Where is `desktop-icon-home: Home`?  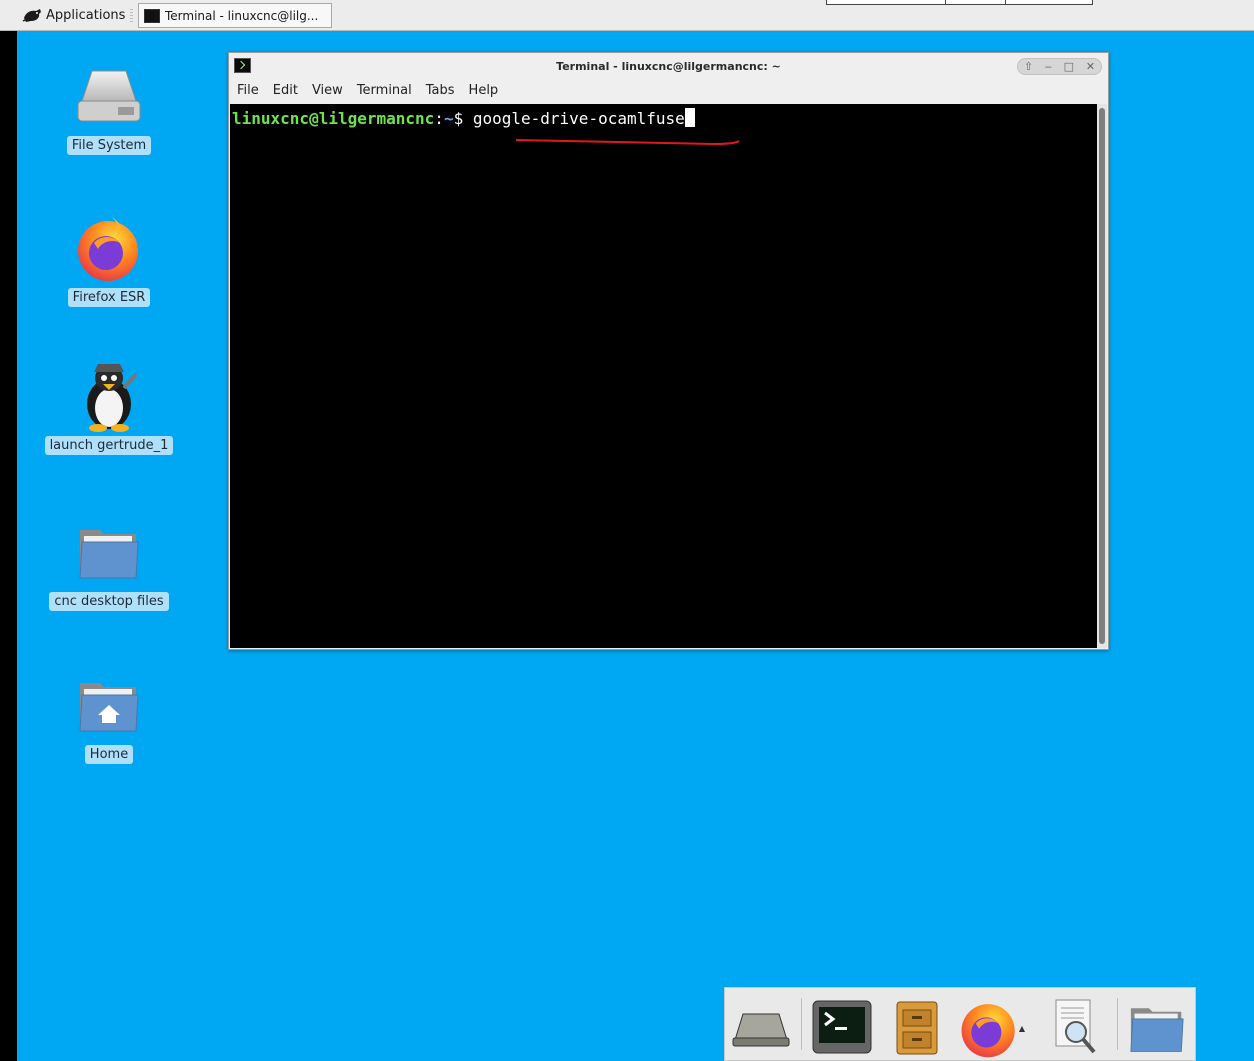
desktop-icon-home: Home is located at coordinates (109, 716).